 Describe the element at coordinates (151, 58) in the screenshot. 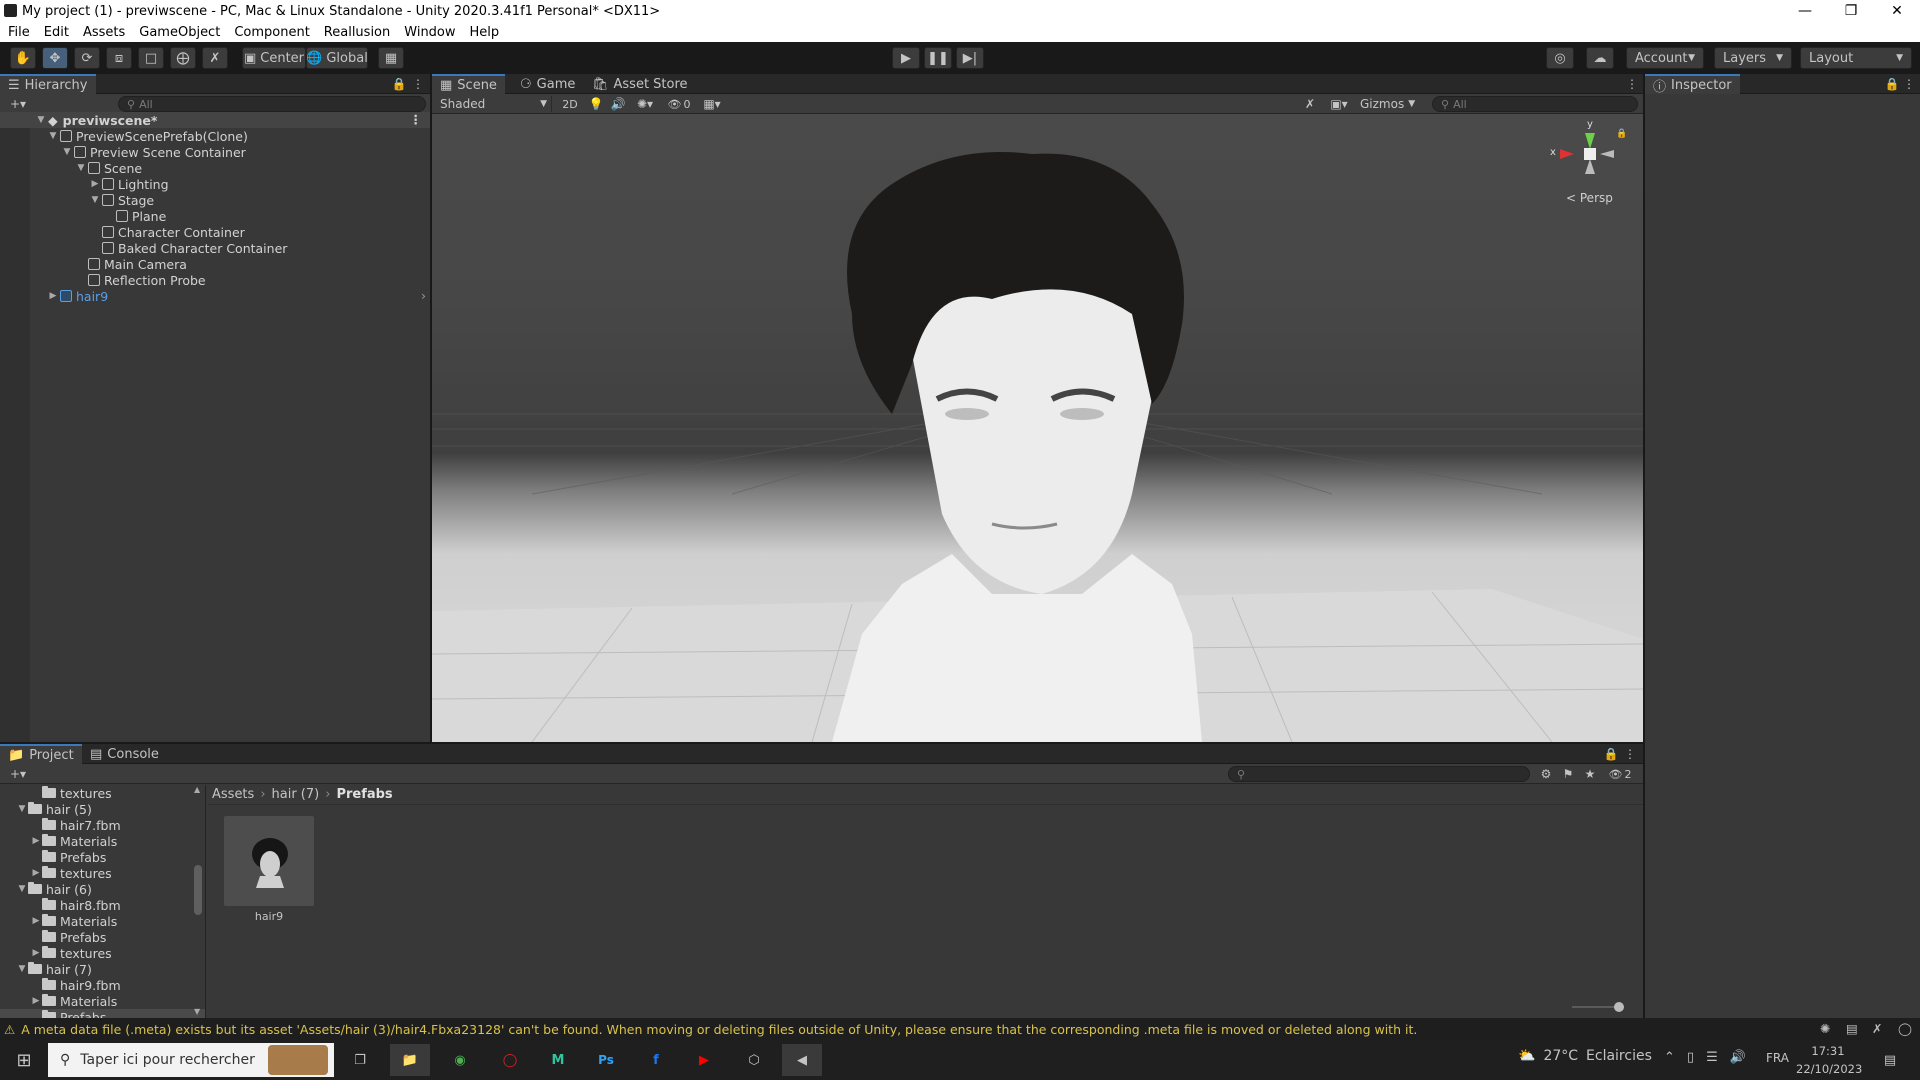

I see `rect-tool-icon: □` at that location.